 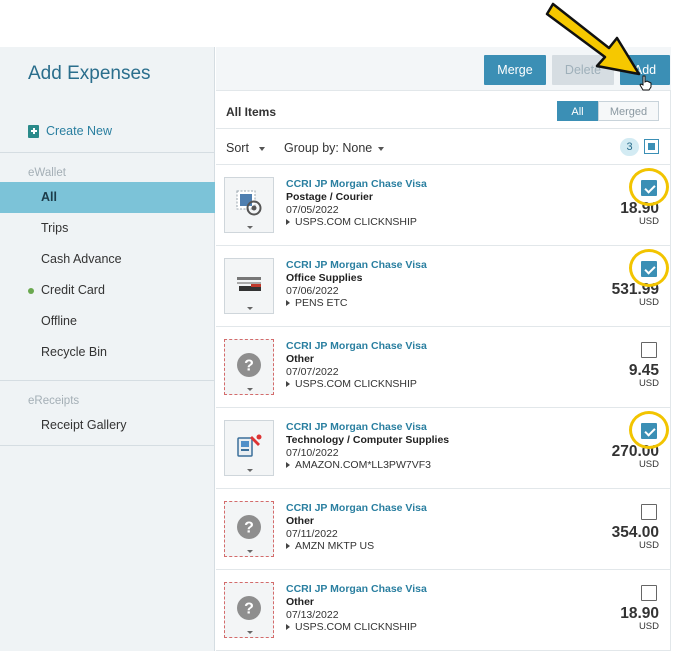 What do you see at coordinates (47, 173) in the screenshot?
I see `ewallet-section-label: eWallet` at bounding box center [47, 173].